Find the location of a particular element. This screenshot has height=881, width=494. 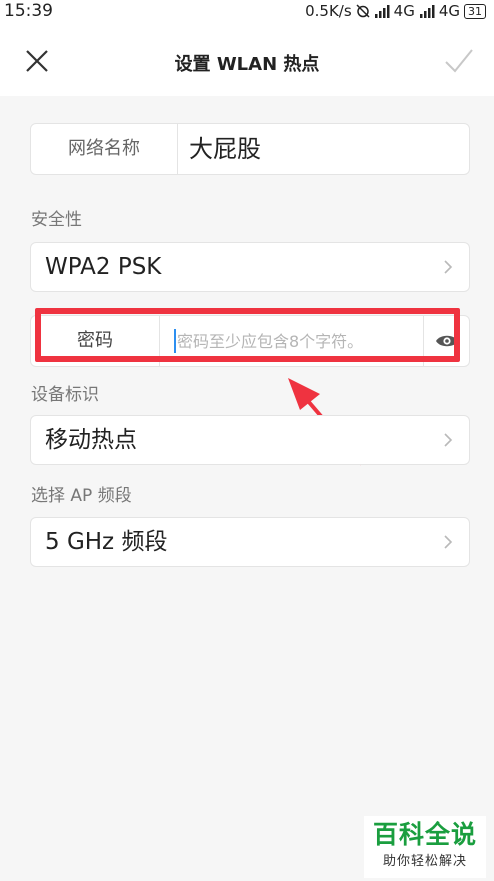

status-time: 15:39 is located at coordinates (28, 11).